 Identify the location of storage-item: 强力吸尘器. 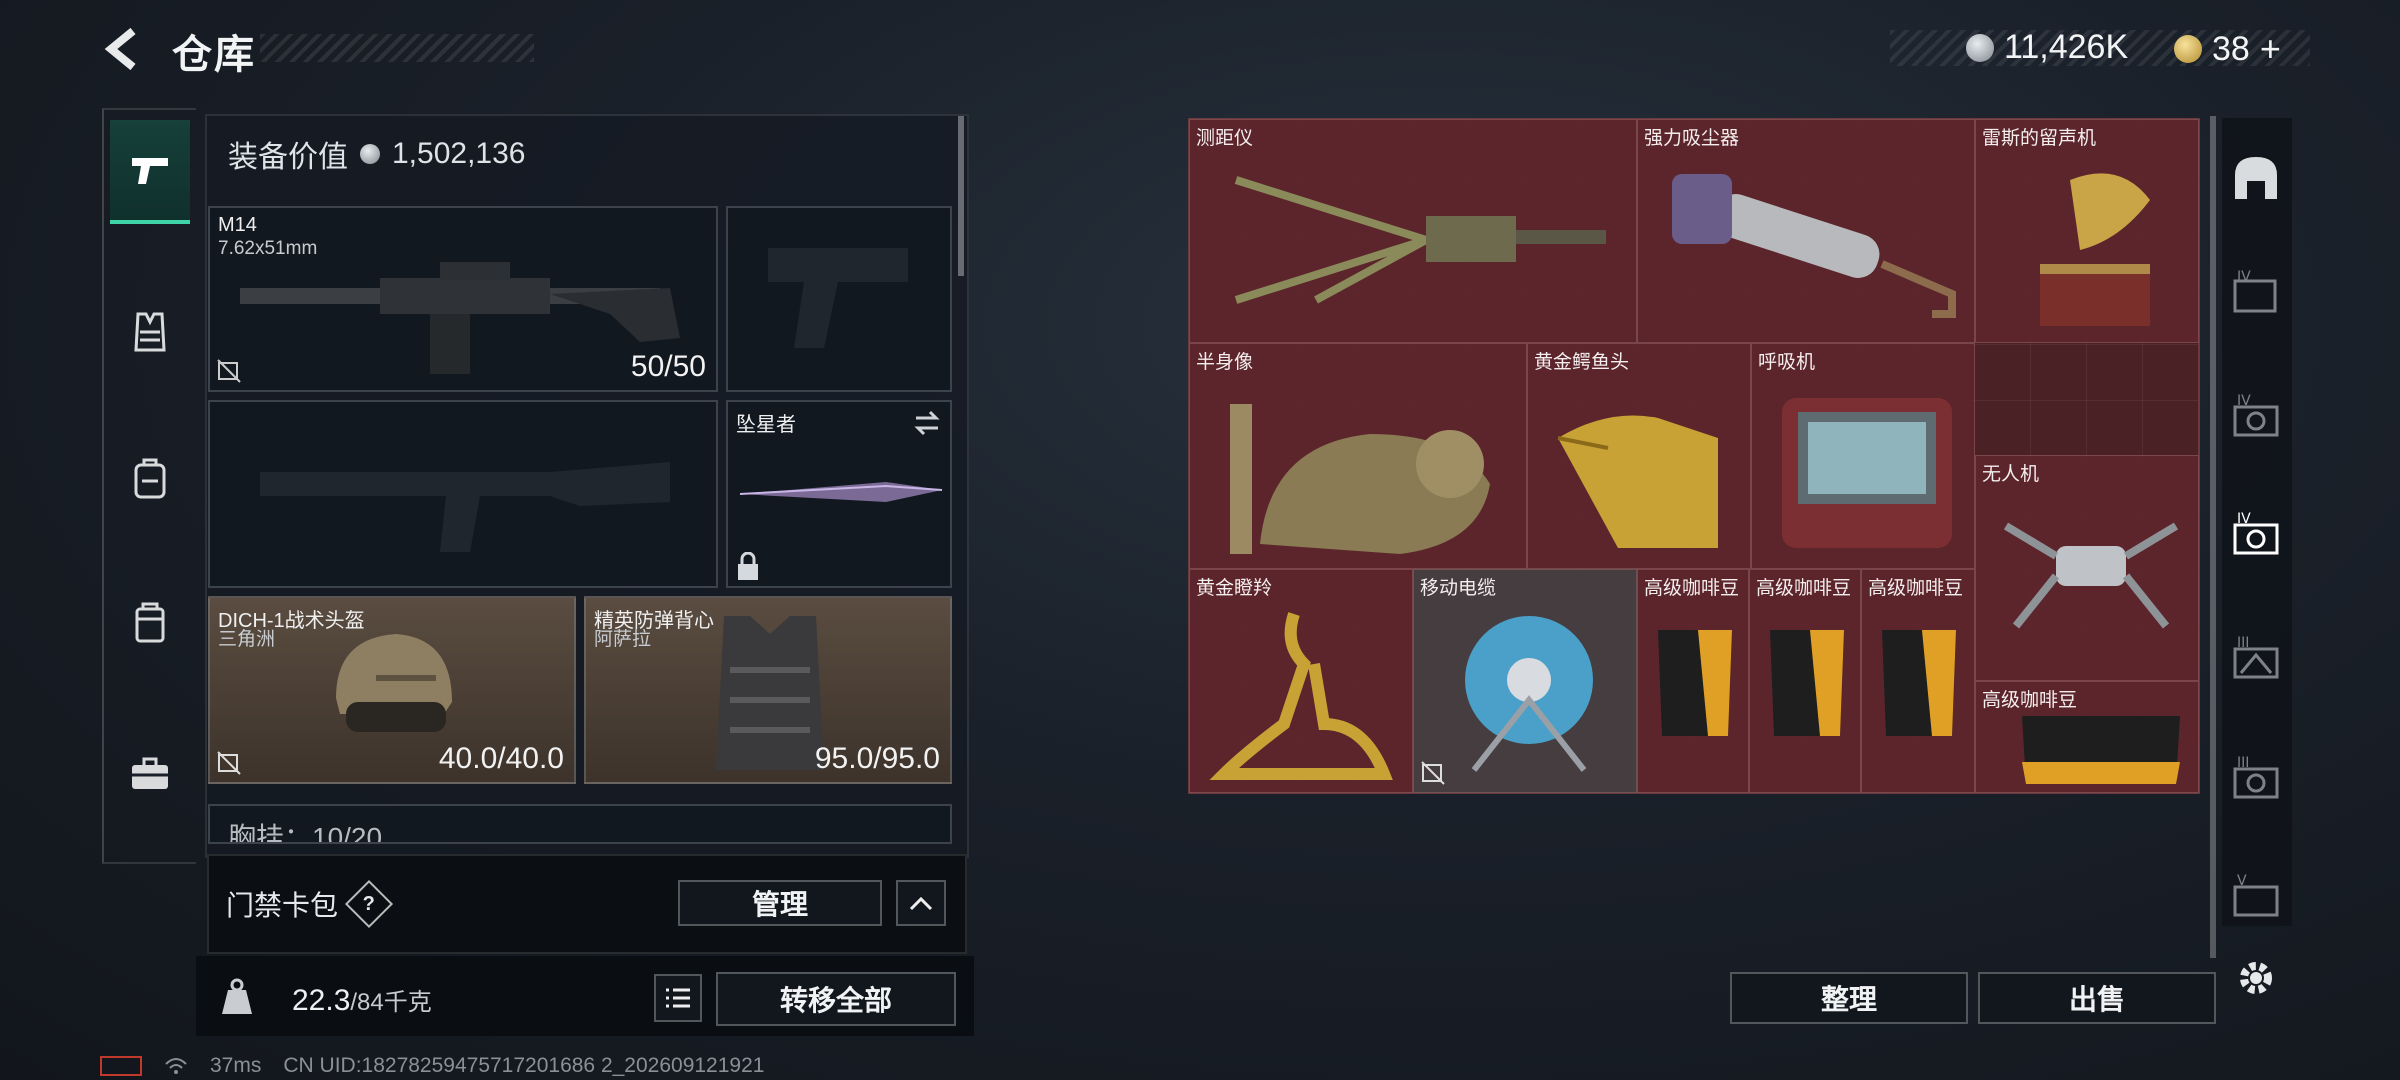
(1806, 231).